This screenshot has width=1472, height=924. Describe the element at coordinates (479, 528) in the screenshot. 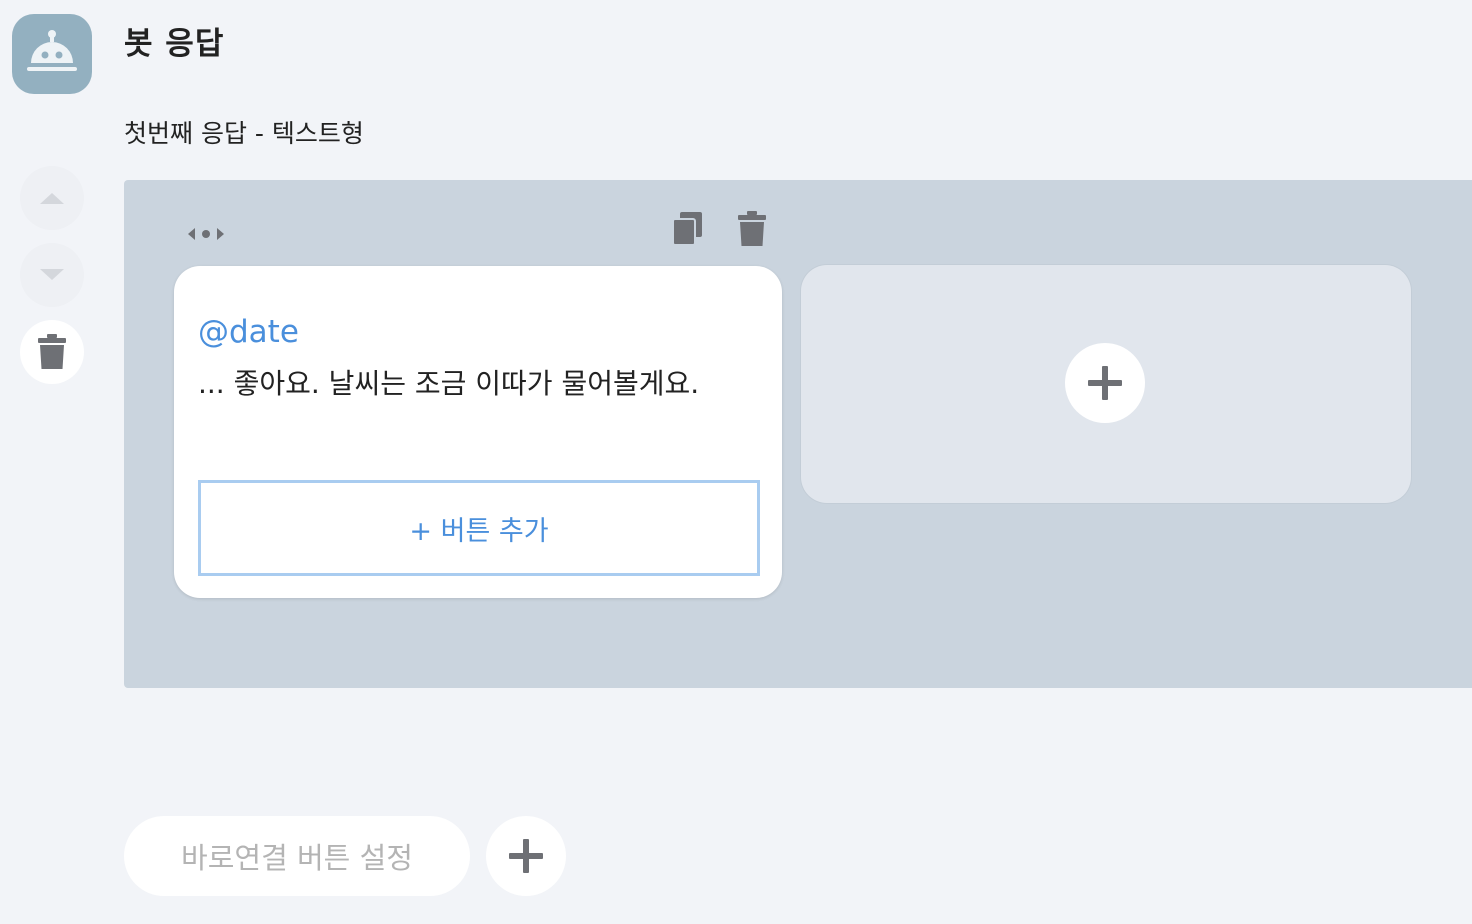

I see `add-button-button: + 버튼 추가` at that location.